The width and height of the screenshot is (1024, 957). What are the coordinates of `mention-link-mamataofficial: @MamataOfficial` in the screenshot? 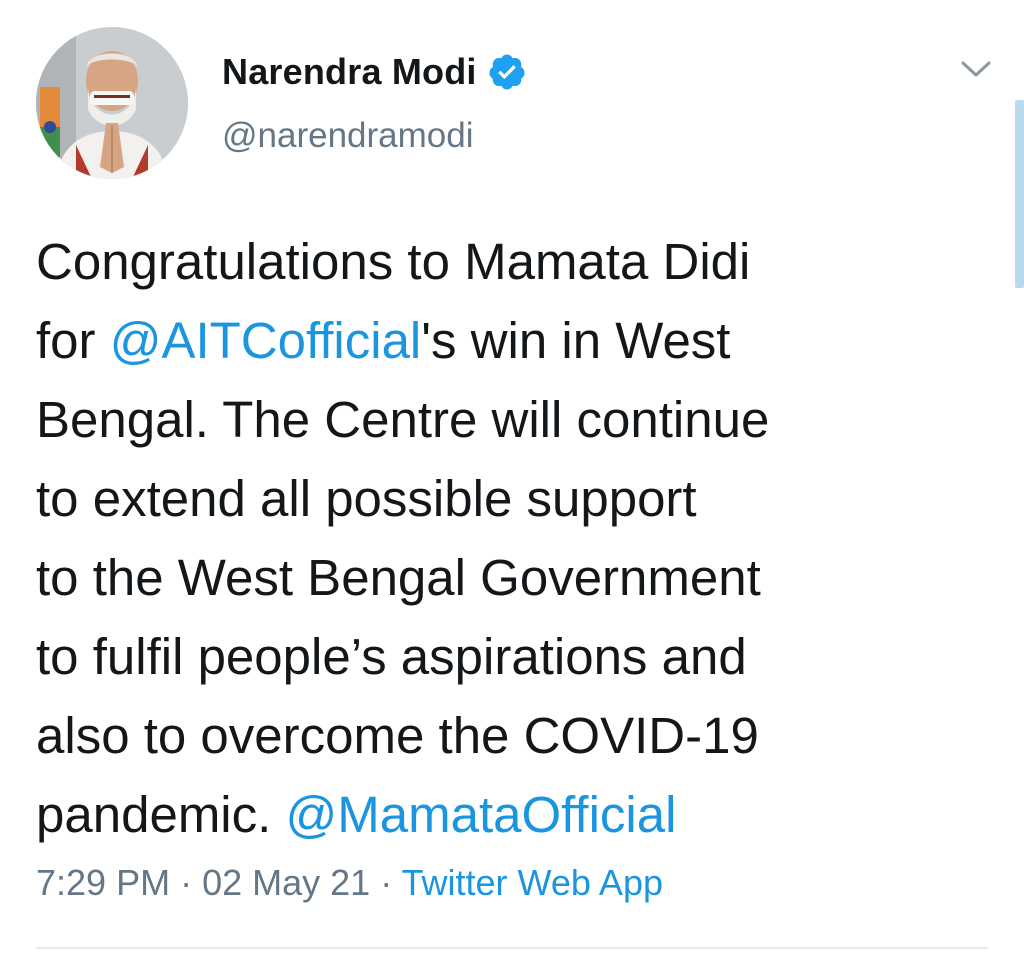 It's located at (480, 814).